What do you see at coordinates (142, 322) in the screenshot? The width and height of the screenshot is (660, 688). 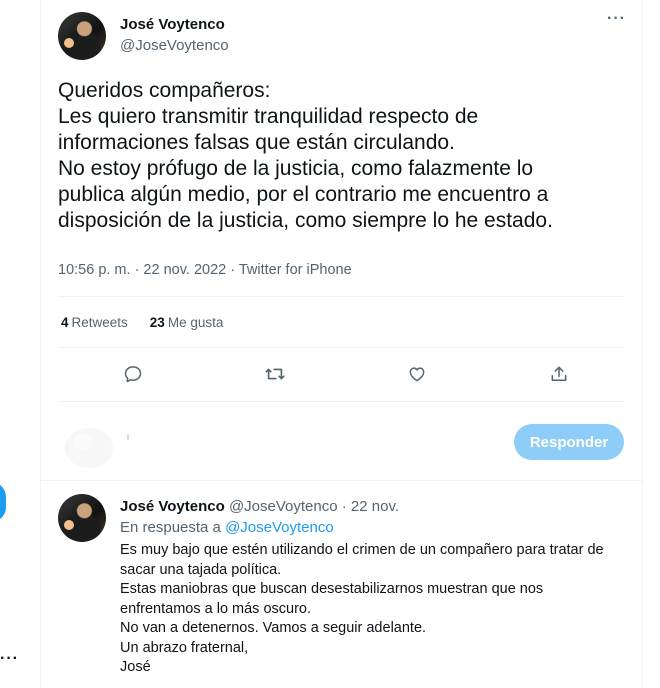 I see `tweet-stats: 4 Retweets 23 Me gusta` at bounding box center [142, 322].